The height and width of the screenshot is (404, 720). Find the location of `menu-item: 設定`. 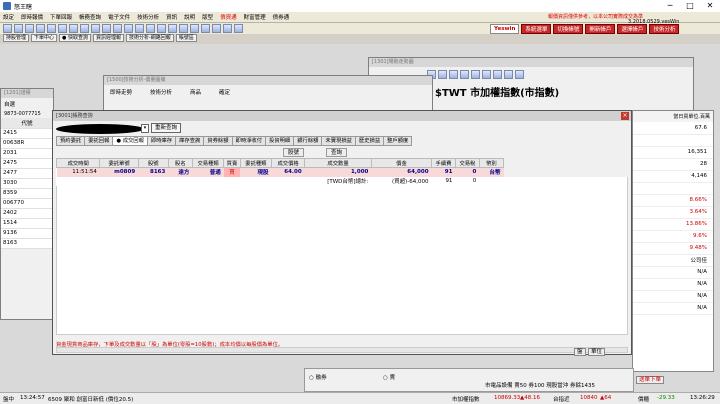

menu-item: 設定 is located at coordinates (8, 17).